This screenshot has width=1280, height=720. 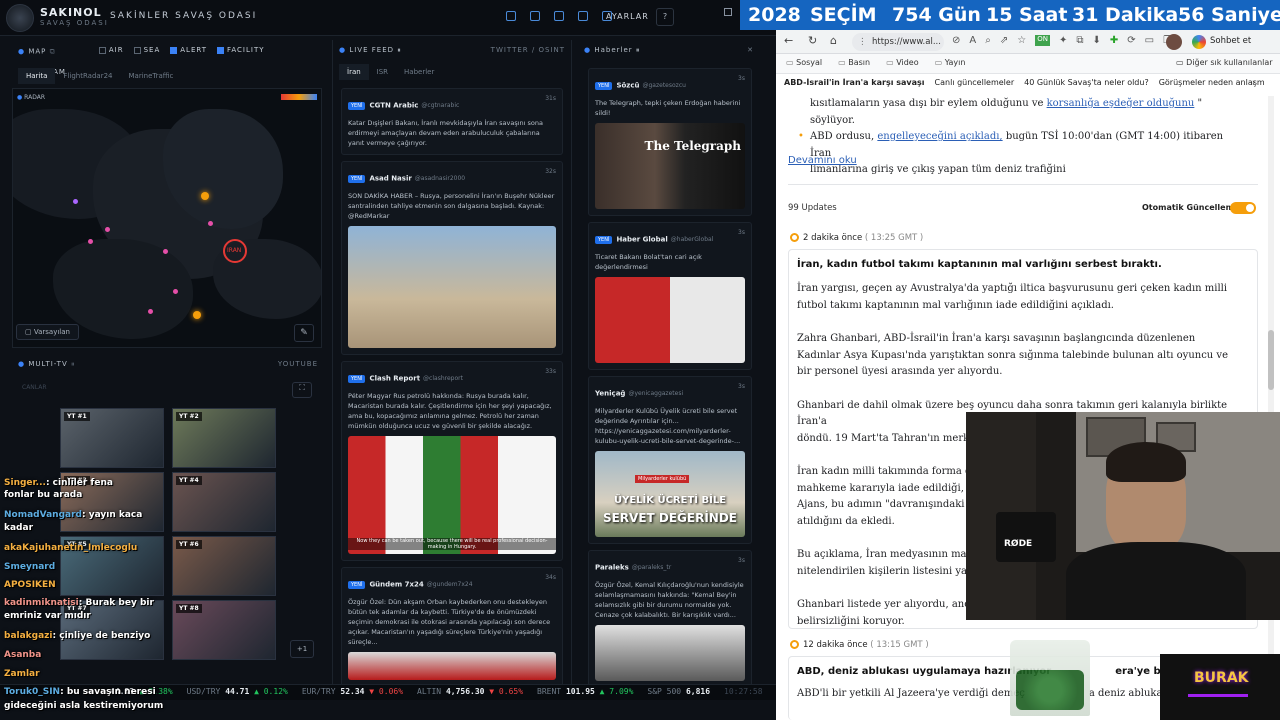 I want to click on edit-icon: ✎, so click(x=304, y=333).